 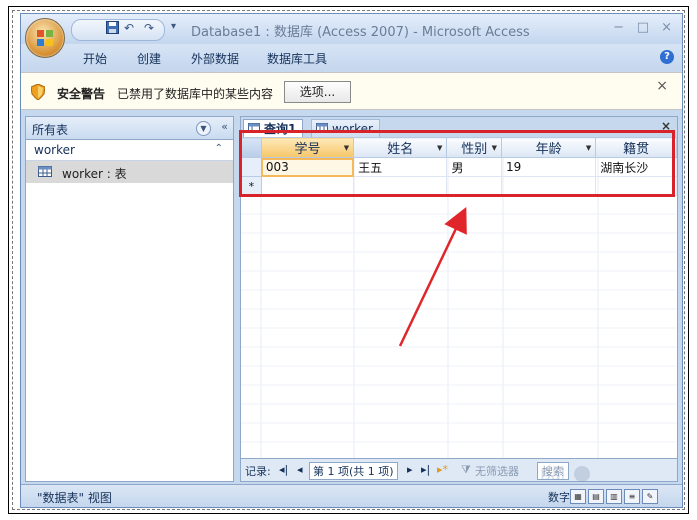 I want to click on nav-item-label: worker : 表, so click(x=94, y=174).